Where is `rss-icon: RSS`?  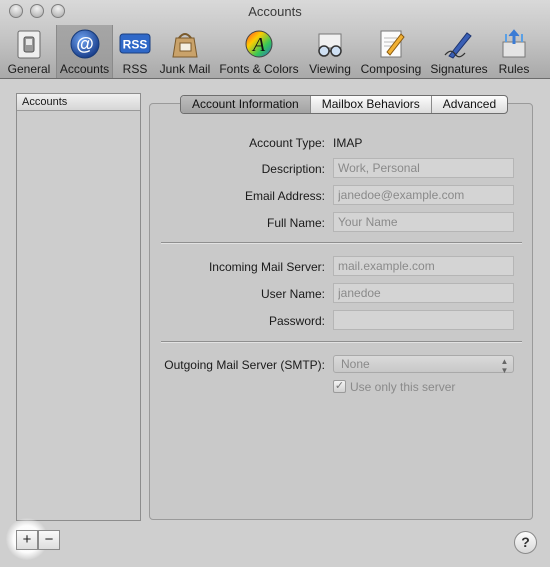
rss-icon: RSS is located at coordinates (135, 43).